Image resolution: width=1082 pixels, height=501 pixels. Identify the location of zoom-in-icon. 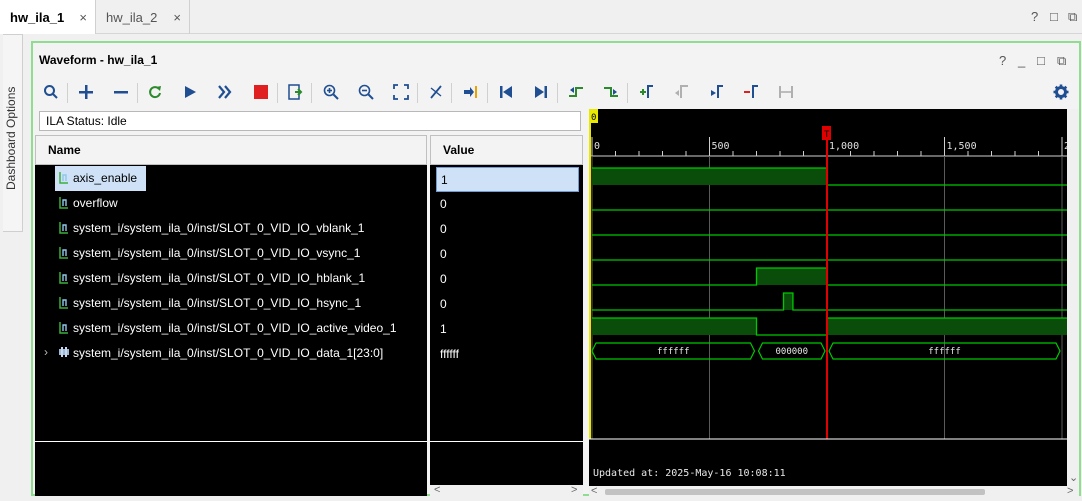
(331, 92).